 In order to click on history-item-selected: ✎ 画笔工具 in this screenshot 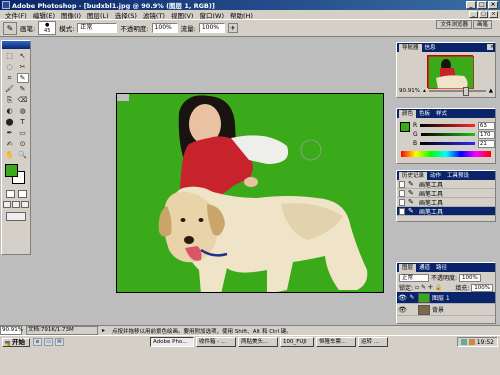, I will do `click(446, 211)`.